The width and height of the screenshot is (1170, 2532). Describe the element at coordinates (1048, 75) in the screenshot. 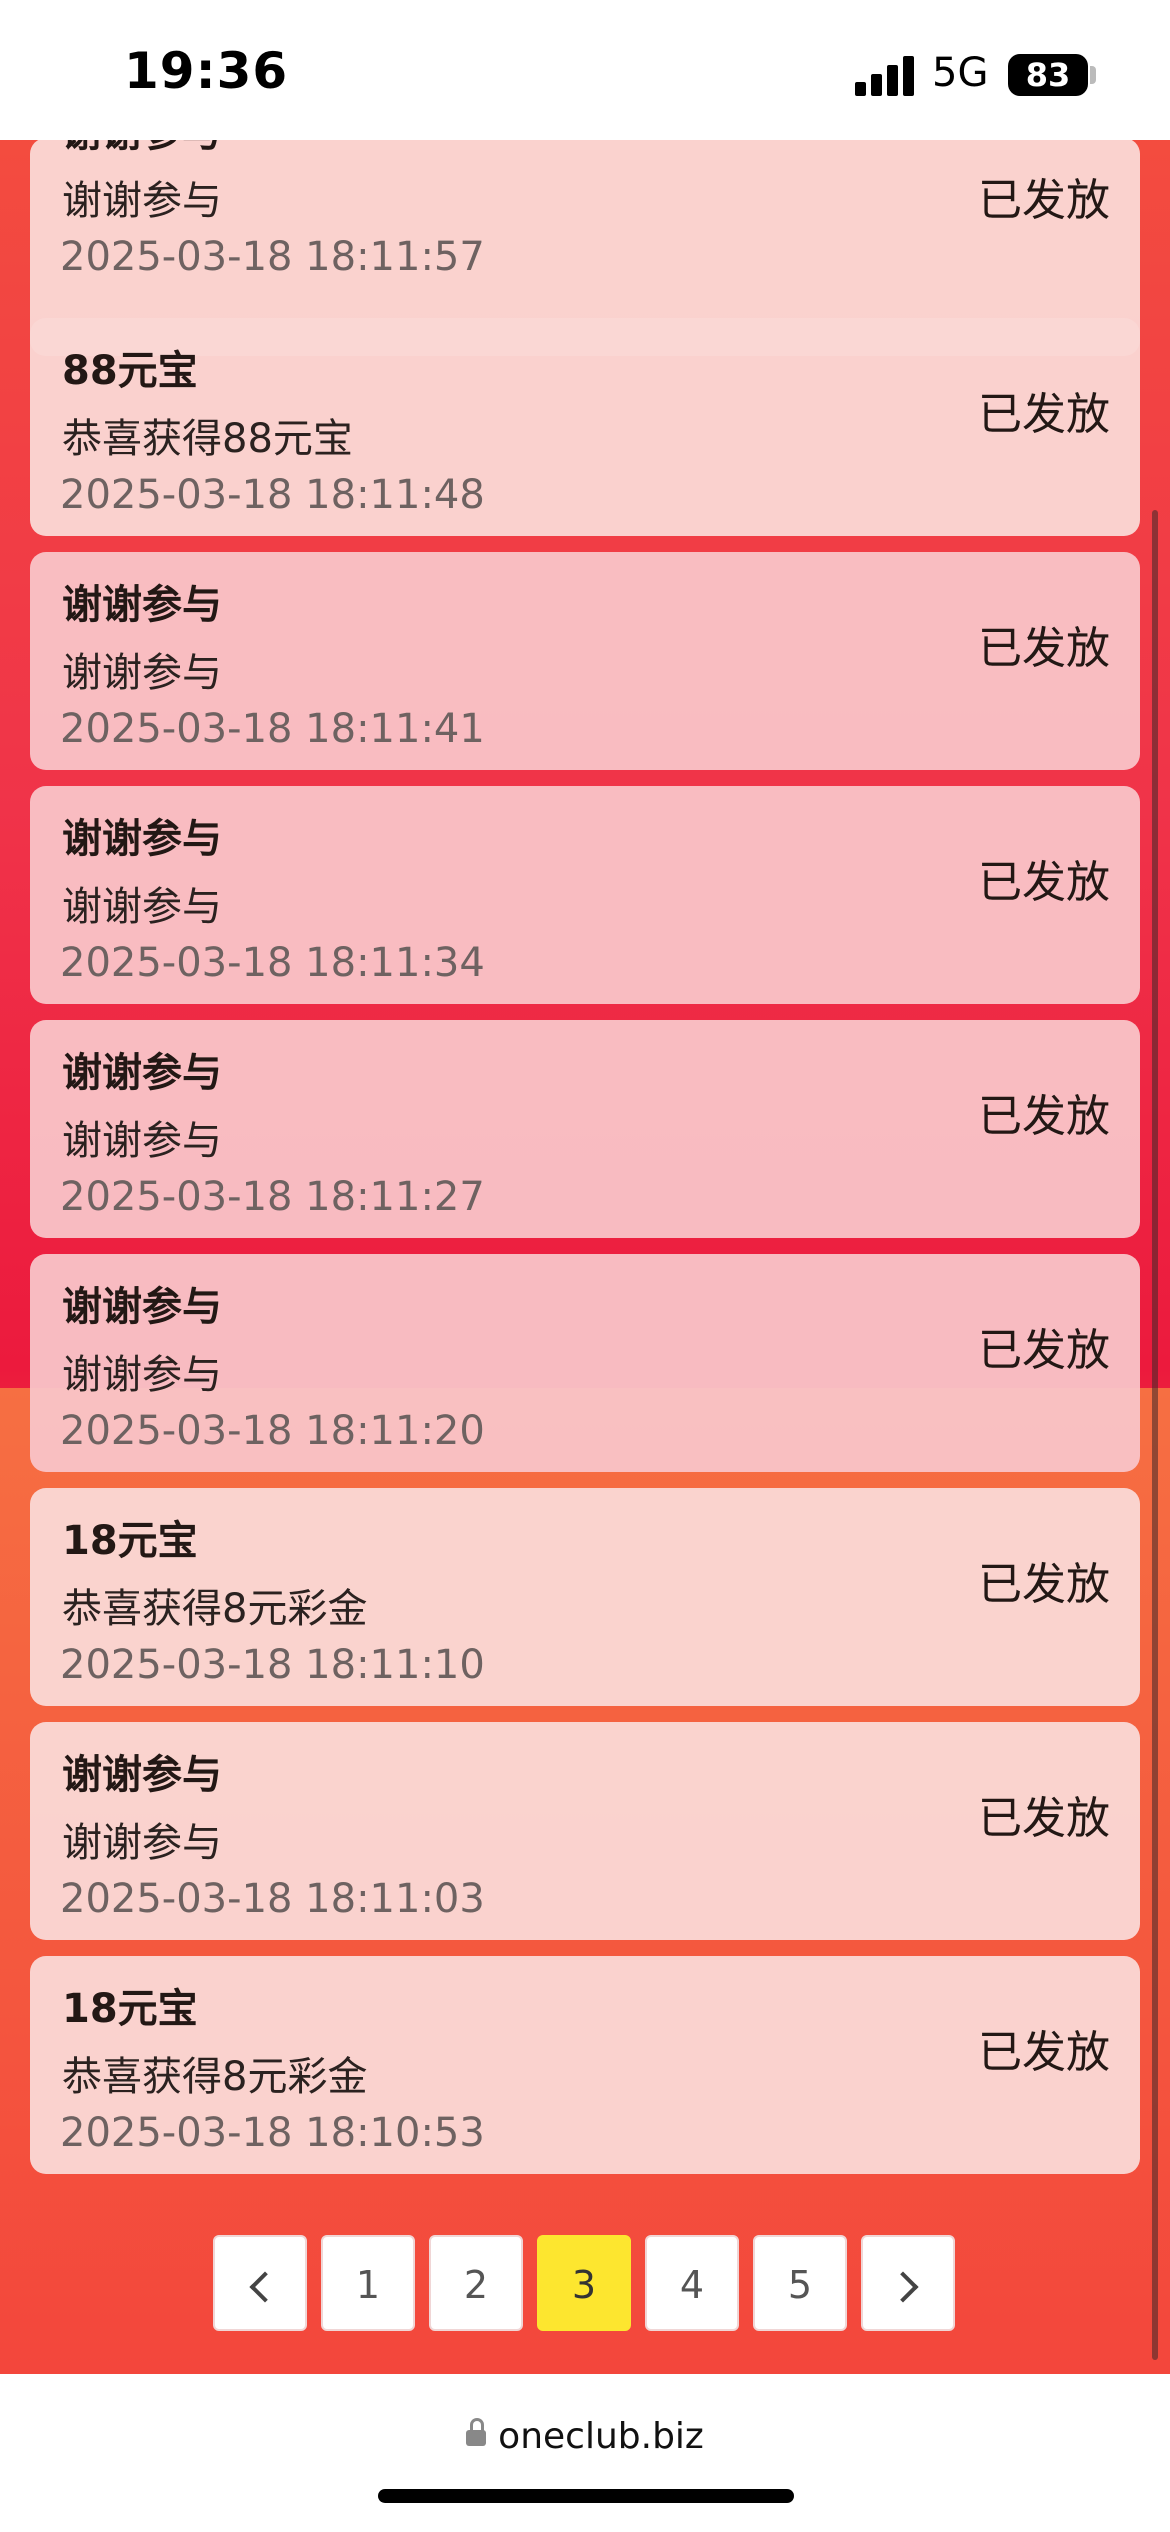

I see `battery-icon: 83` at that location.